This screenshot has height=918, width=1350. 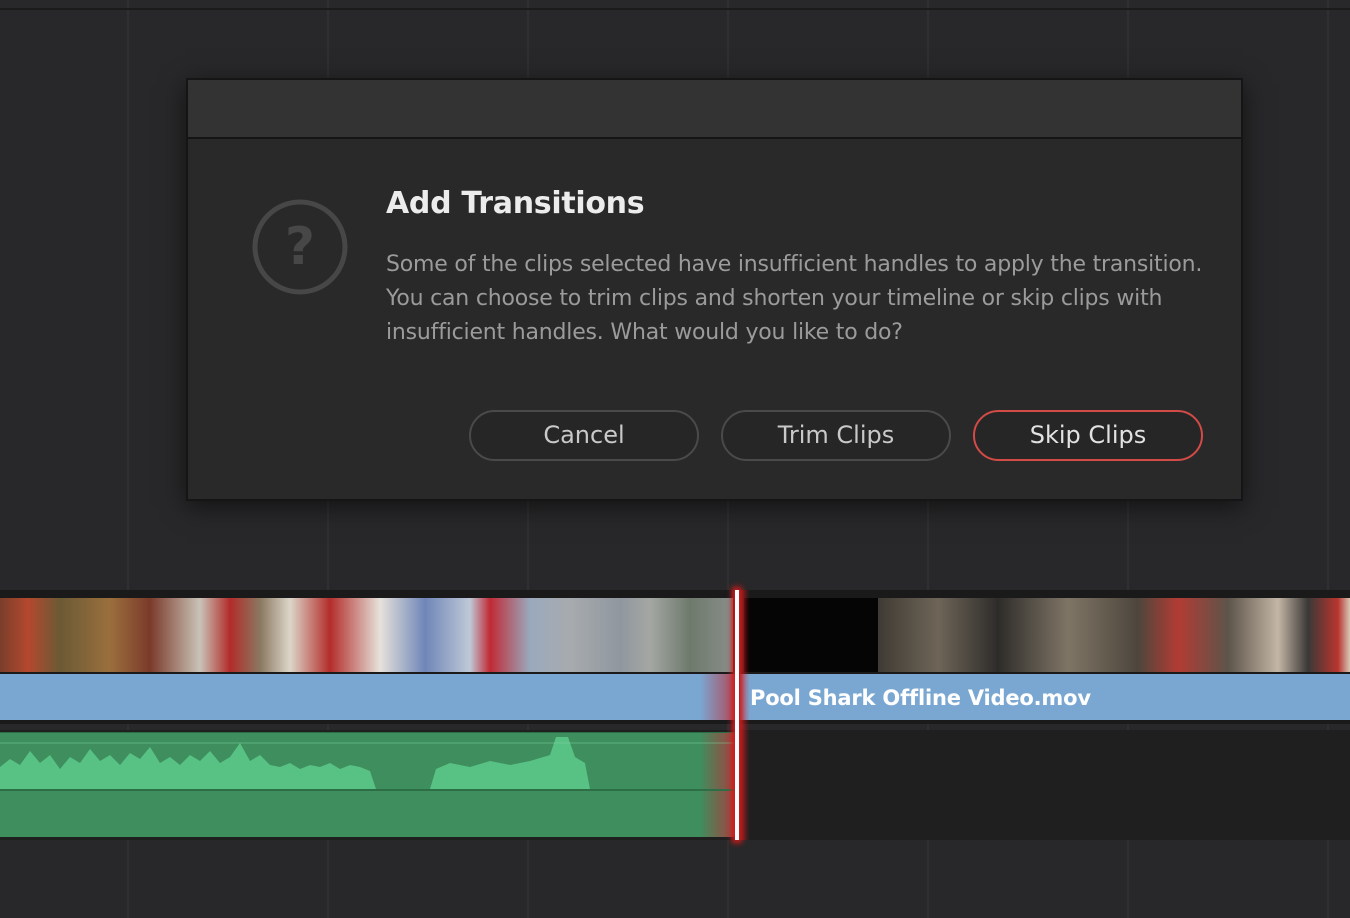 I want to click on cancel-button: Cancel, so click(x=584, y=435).